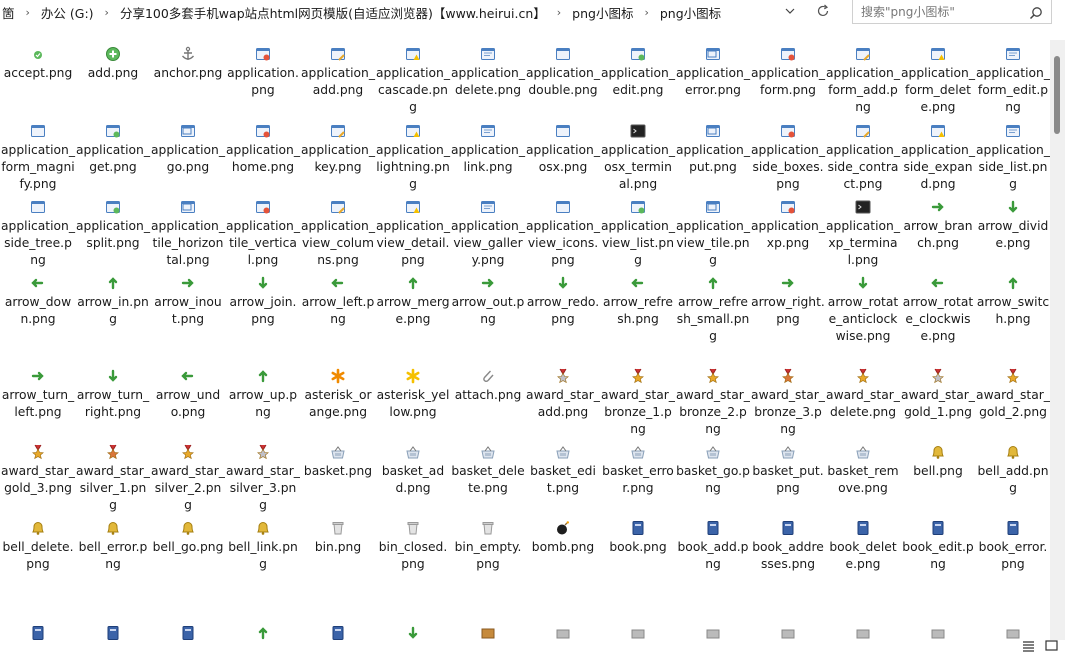 This screenshot has height=655, width=1065. Describe the element at coordinates (338, 538) in the screenshot. I see `file-item: bin.png` at that location.